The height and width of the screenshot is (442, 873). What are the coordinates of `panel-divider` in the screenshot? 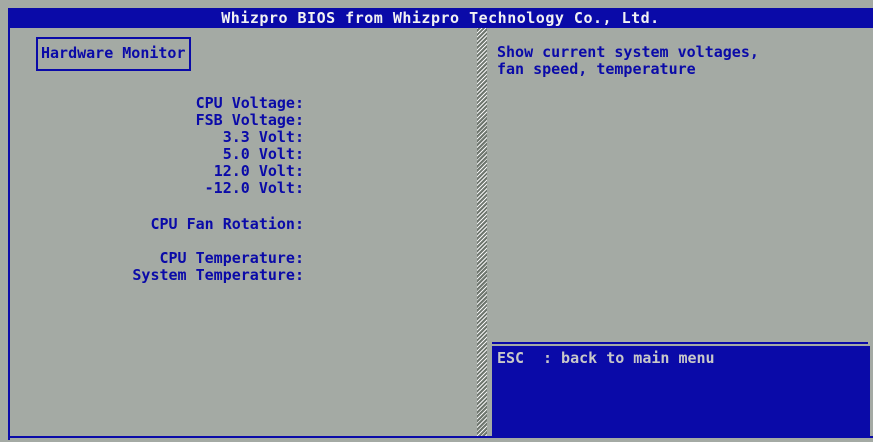 It's located at (482, 232).